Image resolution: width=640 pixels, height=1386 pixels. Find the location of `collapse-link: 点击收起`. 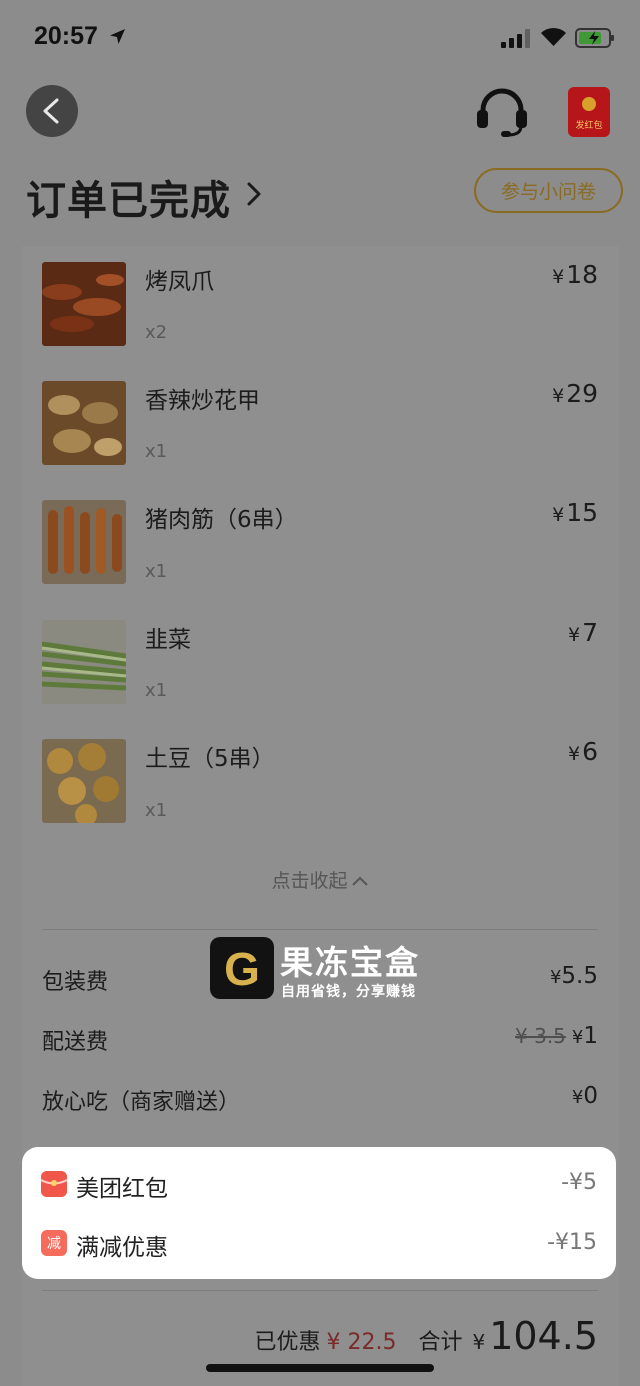

collapse-link: 点击收起 is located at coordinates (320, 879).